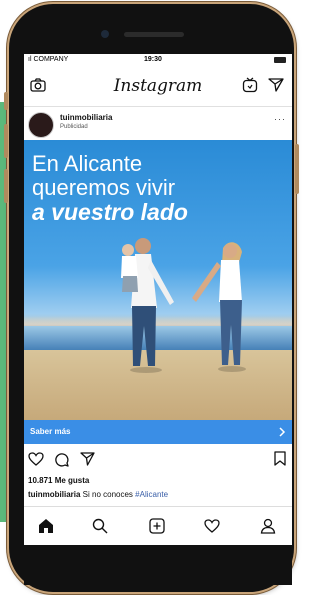 The width and height of the screenshot is (320, 595). Describe the element at coordinates (276, 87) in the screenshot. I see `direct-send-icon` at that location.